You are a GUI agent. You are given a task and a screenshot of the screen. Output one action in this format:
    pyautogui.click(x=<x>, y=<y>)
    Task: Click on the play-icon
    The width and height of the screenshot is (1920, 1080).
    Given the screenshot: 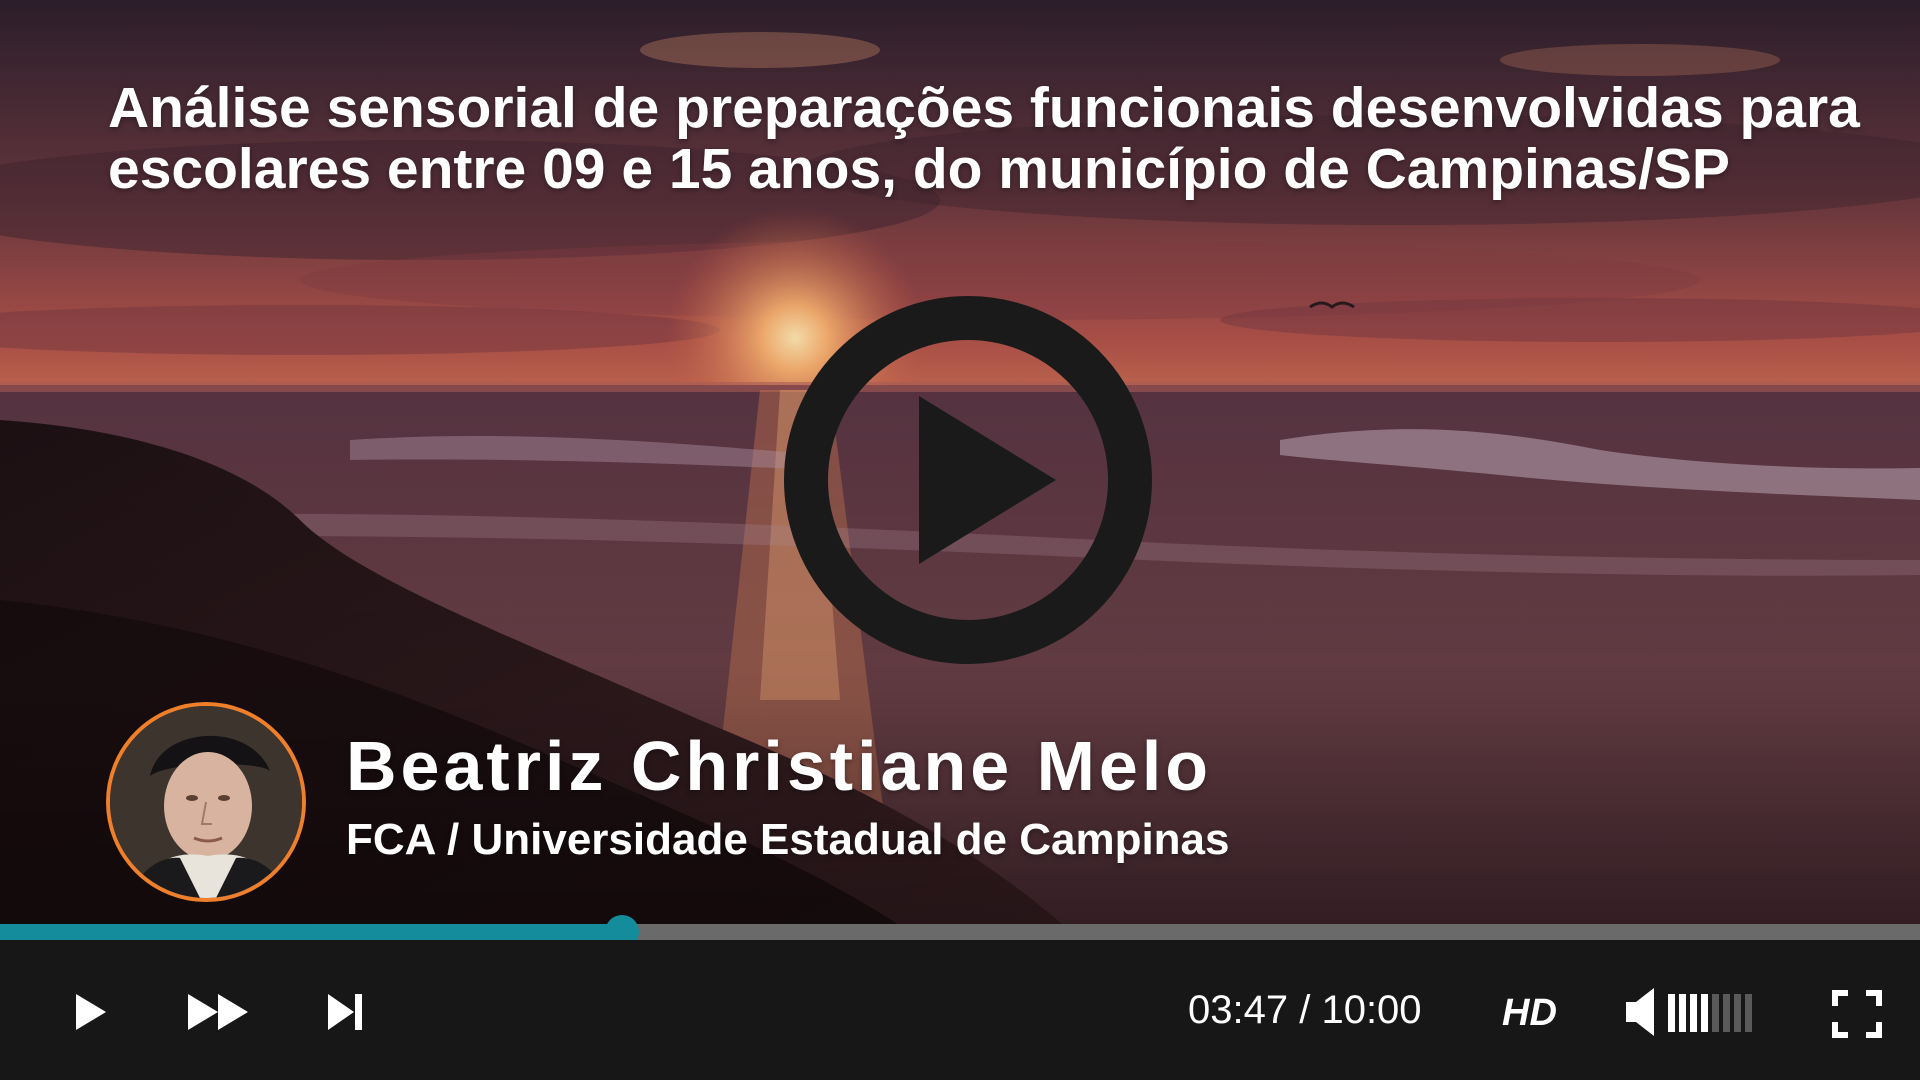 What is the action you would take?
    pyautogui.click(x=90, y=1012)
    